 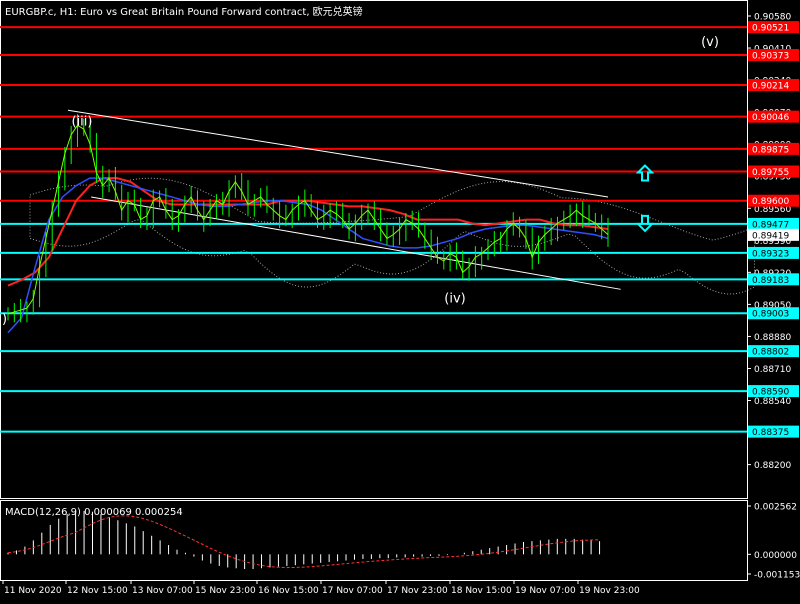 I want to click on trend-channel-upper, so click(x=338, y=153).